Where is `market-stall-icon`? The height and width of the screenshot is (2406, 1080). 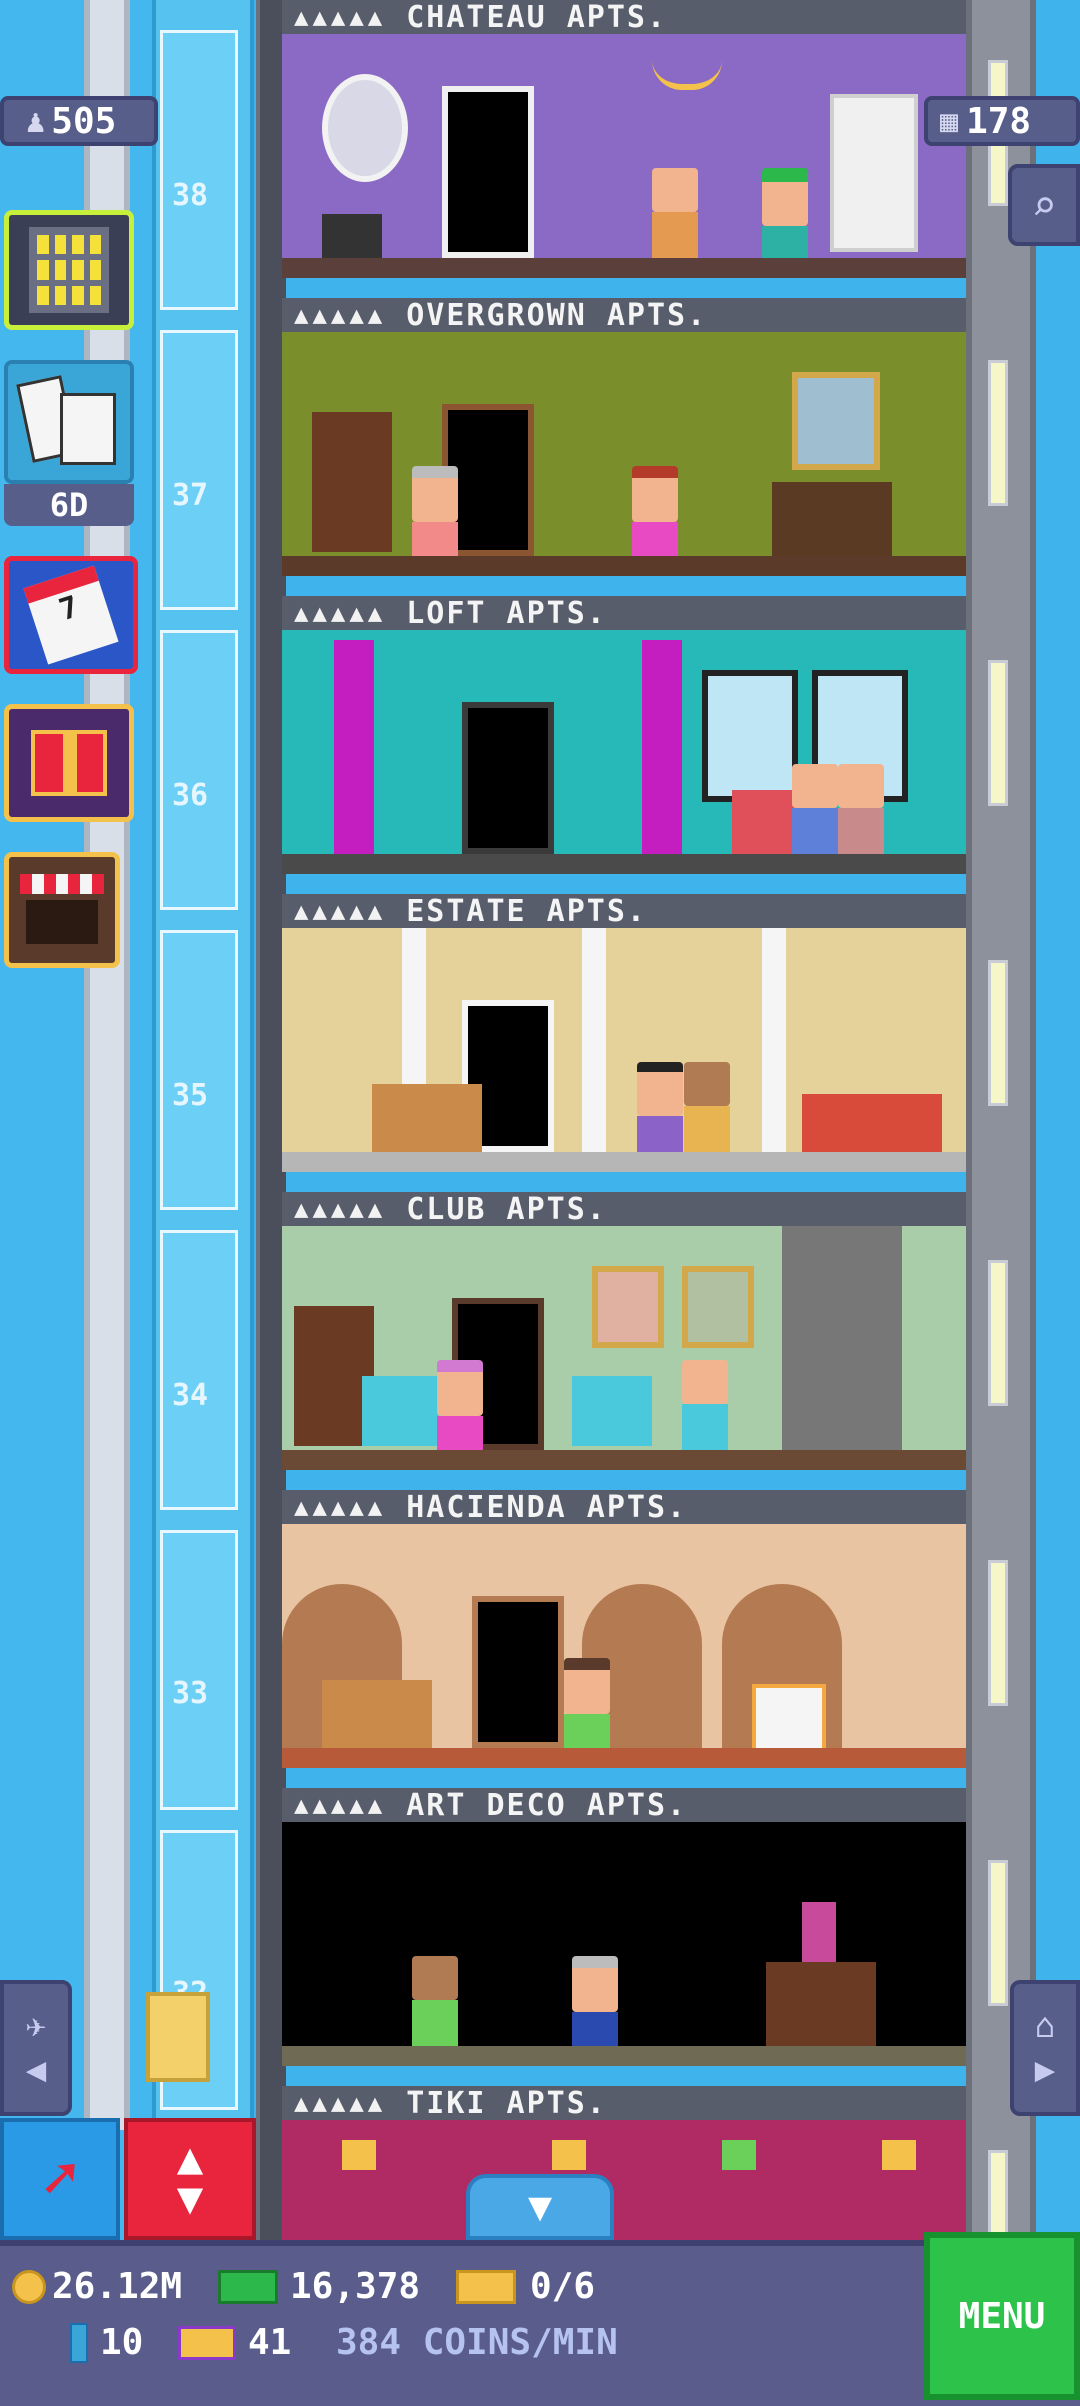 market-stall-icon is located at coordinates (62, 910).